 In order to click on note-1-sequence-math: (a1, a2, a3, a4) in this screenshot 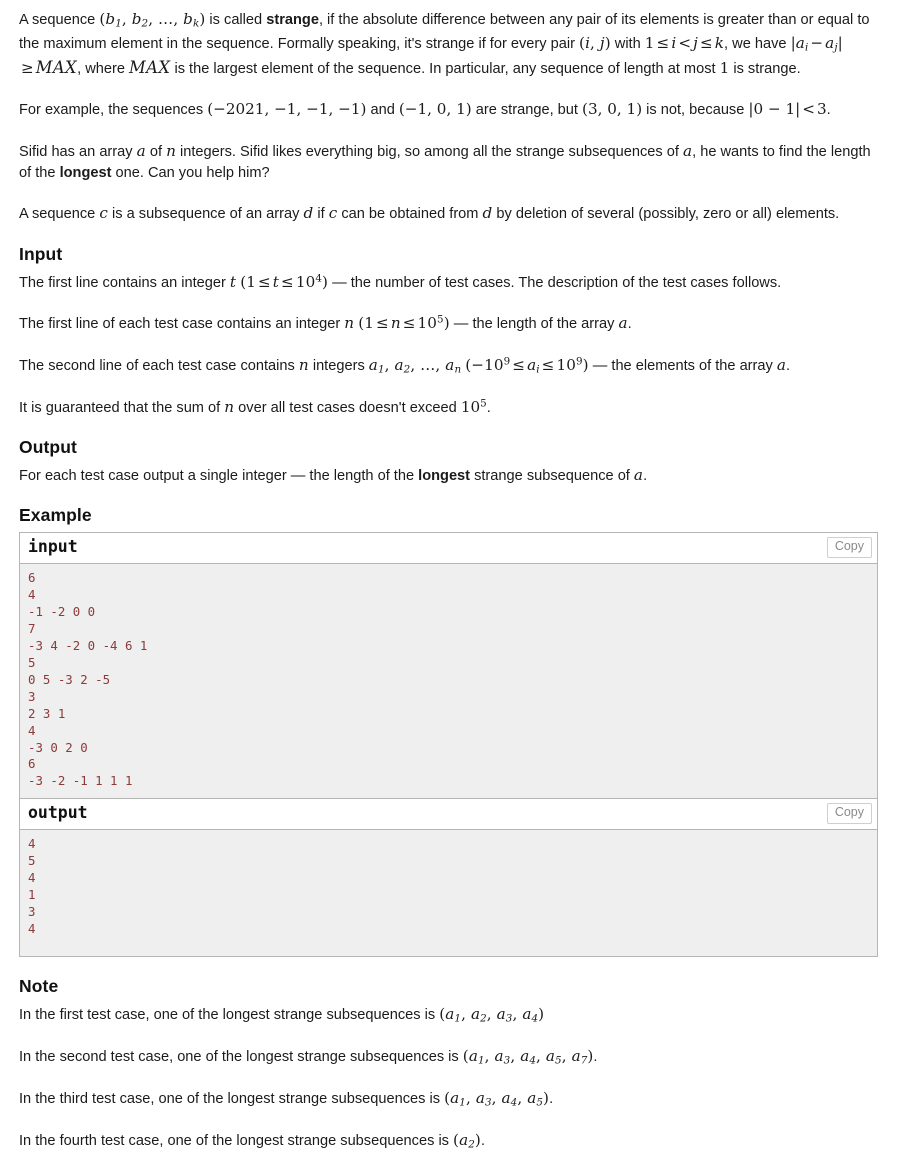, I will do `click(492, 1015)`.